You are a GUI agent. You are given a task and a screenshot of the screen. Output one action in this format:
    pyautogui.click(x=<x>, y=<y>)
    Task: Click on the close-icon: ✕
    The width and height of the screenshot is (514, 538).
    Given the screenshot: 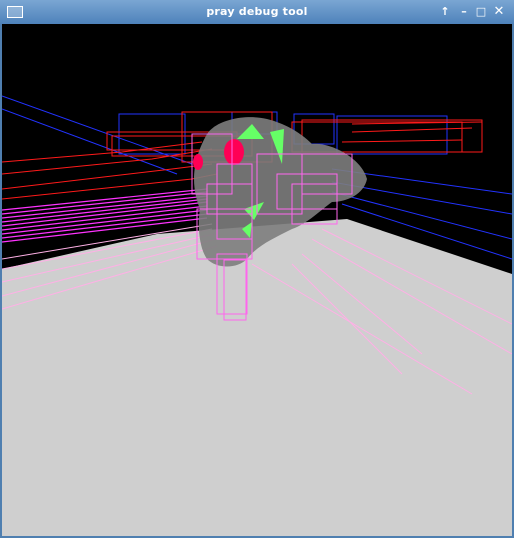 What is the action you would take?
    pyautogui.click(x=499, y=12)
    